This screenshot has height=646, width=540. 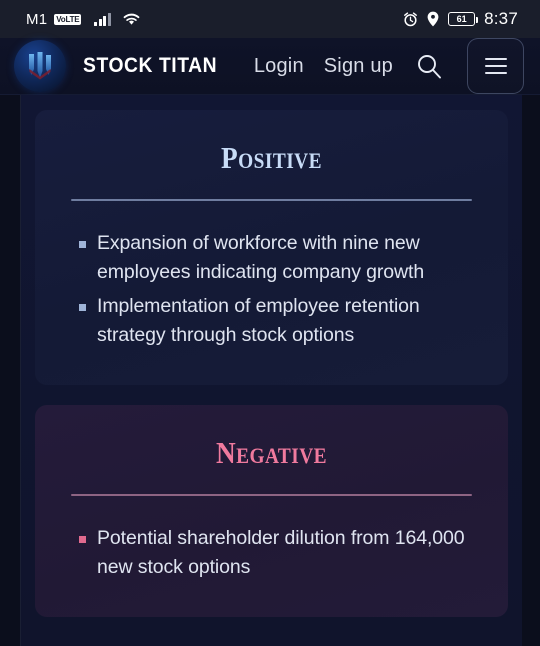 What do you see at coordinates (271, 157) in the screenshot?
I see `positive-card-title: Positive` at bounding box center [271, 157].